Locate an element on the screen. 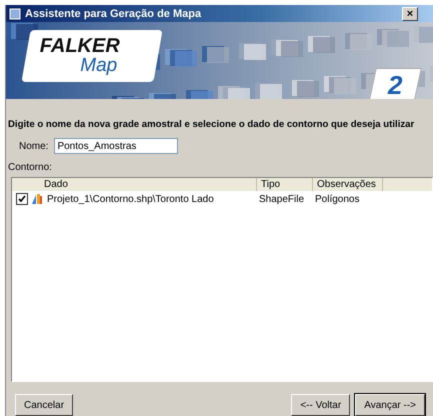 Image resolution: width=433 pixels, height=416 pixels. column-header: Dado is located at coordinates (134, 184).